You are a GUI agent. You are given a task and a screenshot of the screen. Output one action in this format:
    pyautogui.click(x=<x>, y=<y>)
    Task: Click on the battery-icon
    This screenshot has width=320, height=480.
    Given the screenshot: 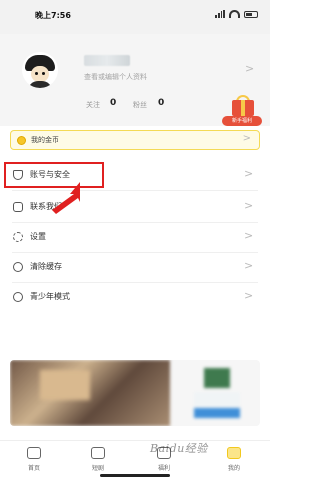 What is the action you would take?
    pyautogui.click(x=251, y=14)
    